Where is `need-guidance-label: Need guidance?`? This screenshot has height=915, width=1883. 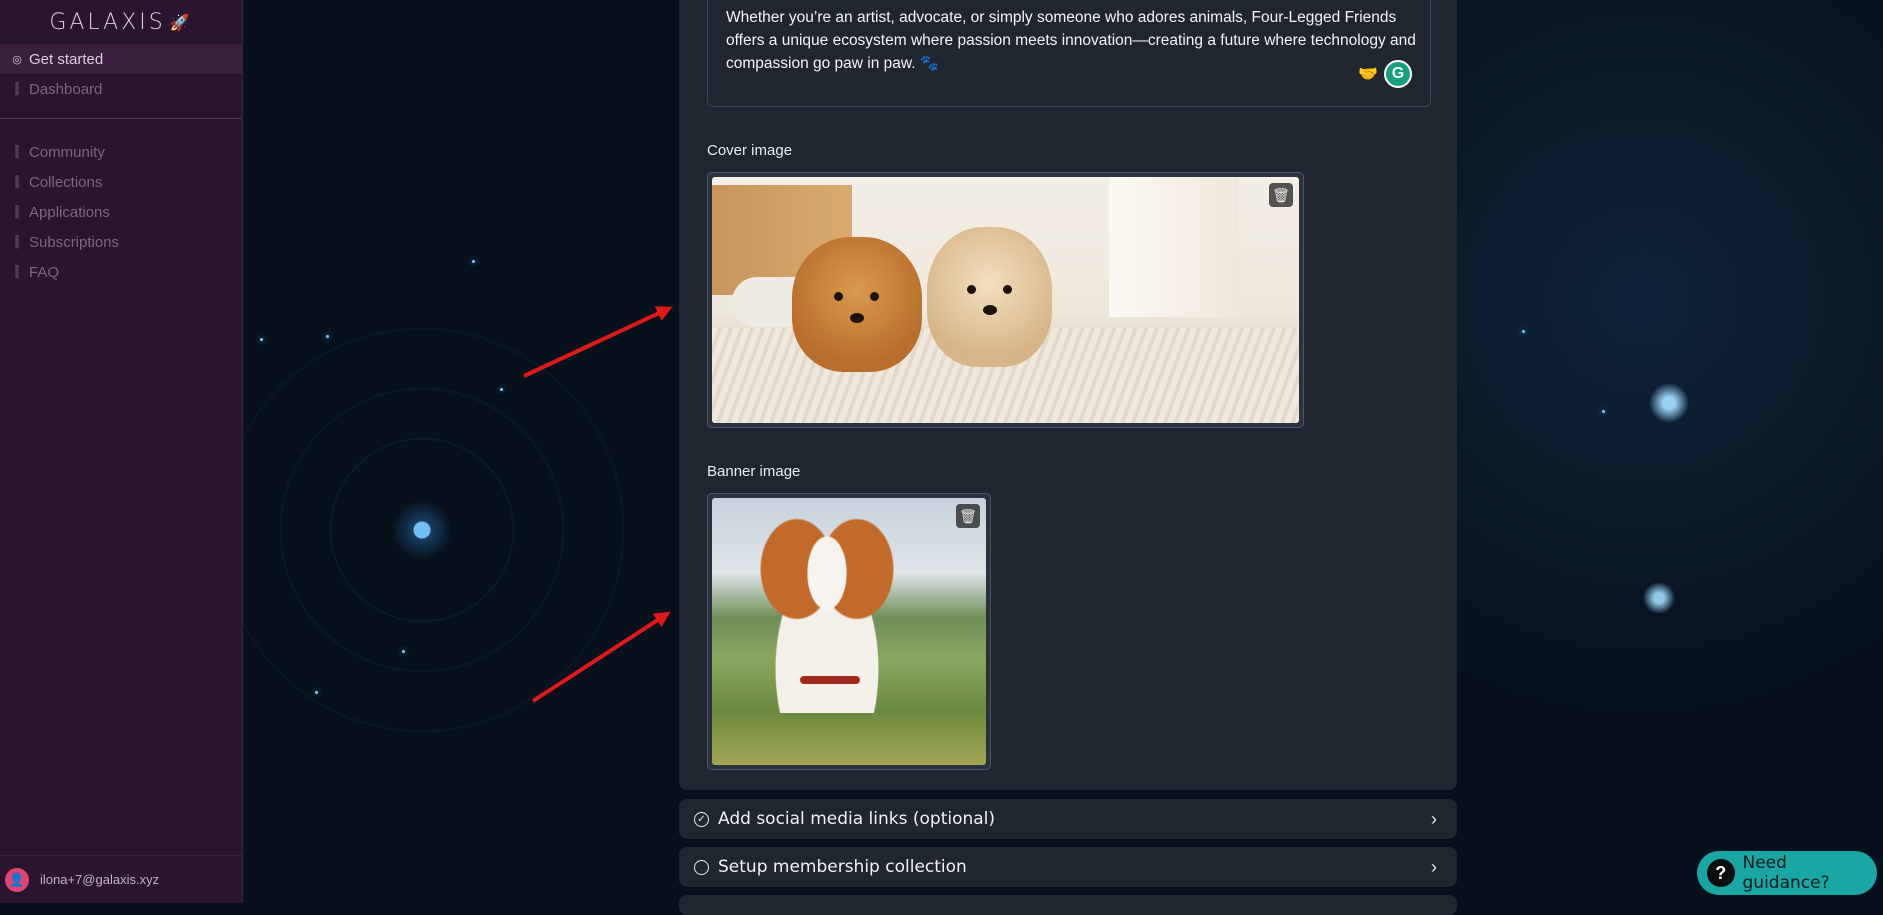 need-guidance-label: Need guidance? is located at coordinates (1786, 873).